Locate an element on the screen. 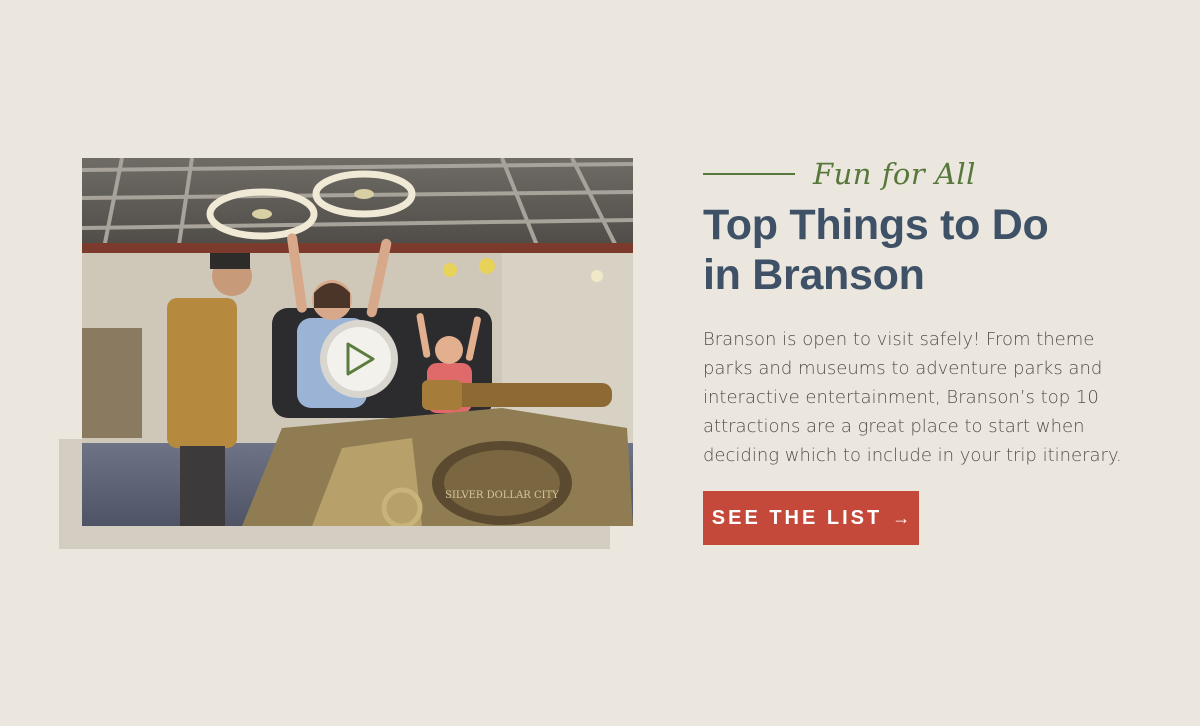 This screenshot has height=726, width=1200. eyebrow: Fun for All is located at coordinates (923, 174).